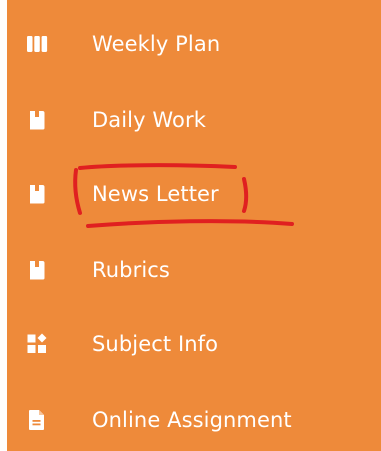 This screenshot has width=381, height=451. I want to click on sidebar-item-label: Weekly Plan, so click(156, 44).